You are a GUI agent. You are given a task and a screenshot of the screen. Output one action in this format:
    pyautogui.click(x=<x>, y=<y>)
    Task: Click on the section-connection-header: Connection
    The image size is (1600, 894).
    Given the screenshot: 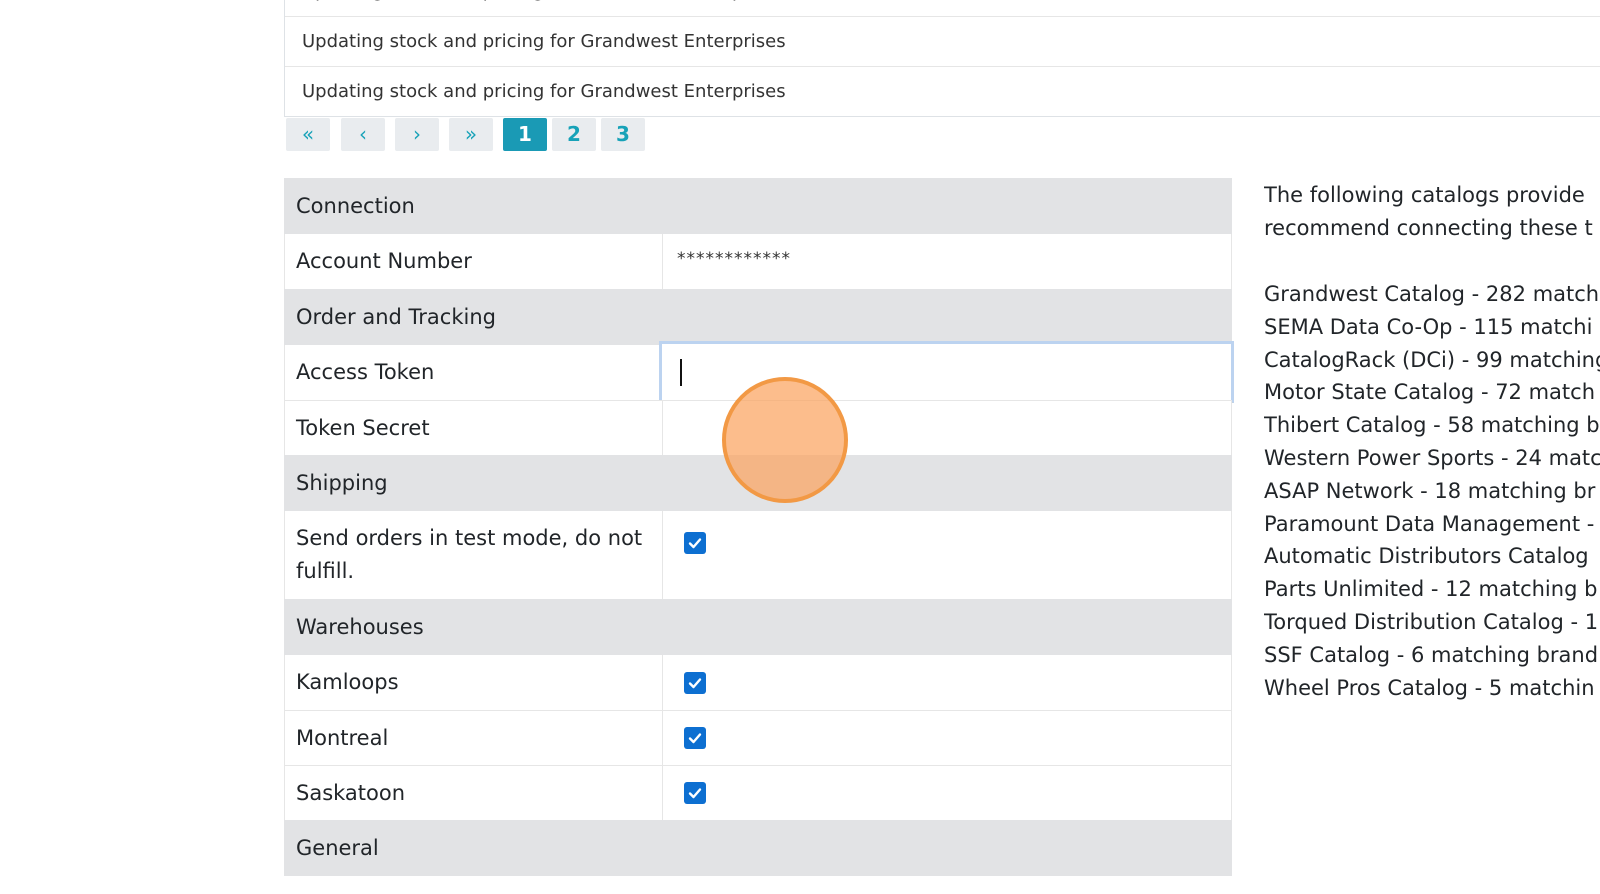 What is the action you would take?
    pyautogui.click(x=758, y=206)
    